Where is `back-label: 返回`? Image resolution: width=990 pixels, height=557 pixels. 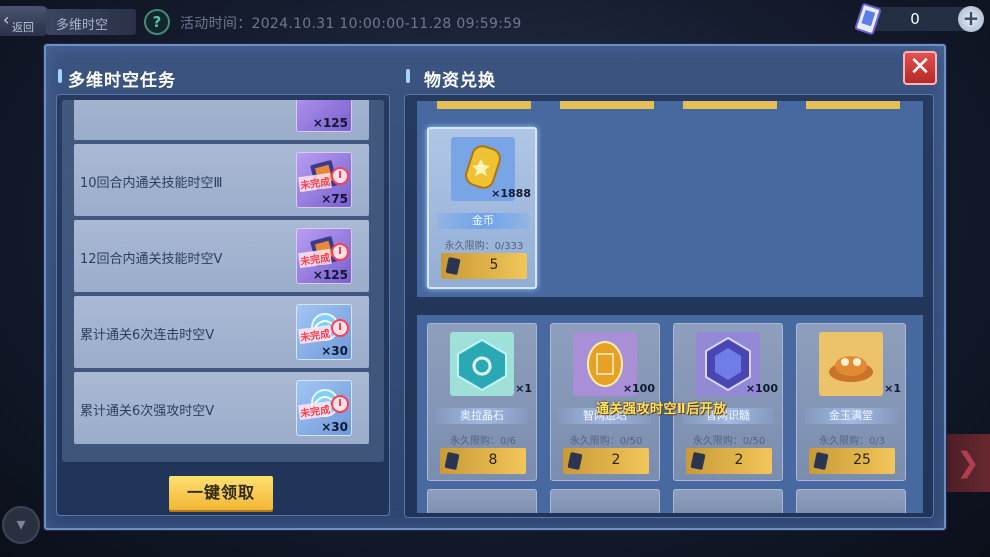 back-label: 返回 is located at coordinates (23, 27).